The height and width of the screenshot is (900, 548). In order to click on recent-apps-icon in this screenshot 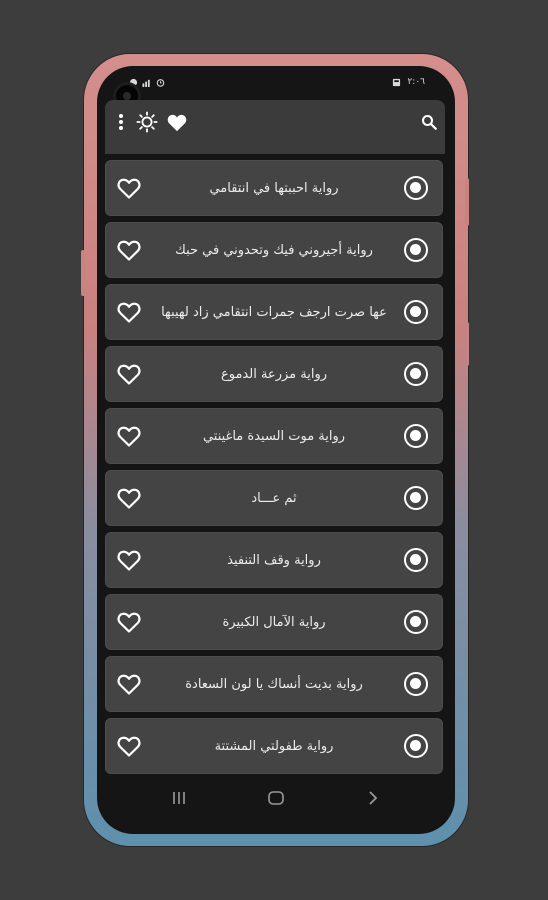, I will do `click(179, 798)`.